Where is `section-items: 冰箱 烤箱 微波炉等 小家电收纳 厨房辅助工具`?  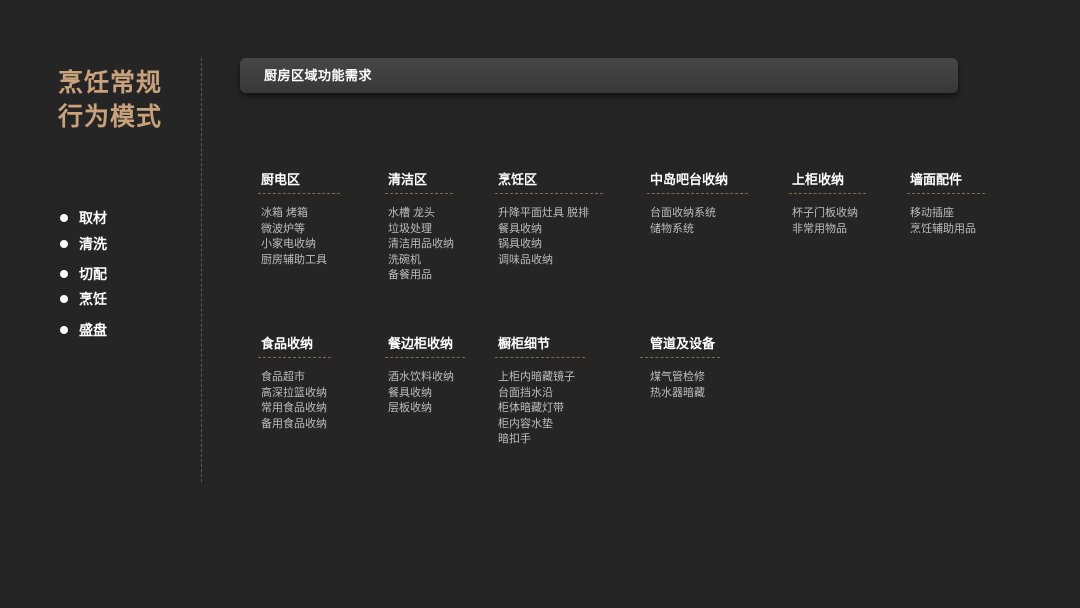 section-items: 冰箱 烤箱 微波炉等 小家电收纳 厨房辅助工具 is located at coordinates (299, 237).